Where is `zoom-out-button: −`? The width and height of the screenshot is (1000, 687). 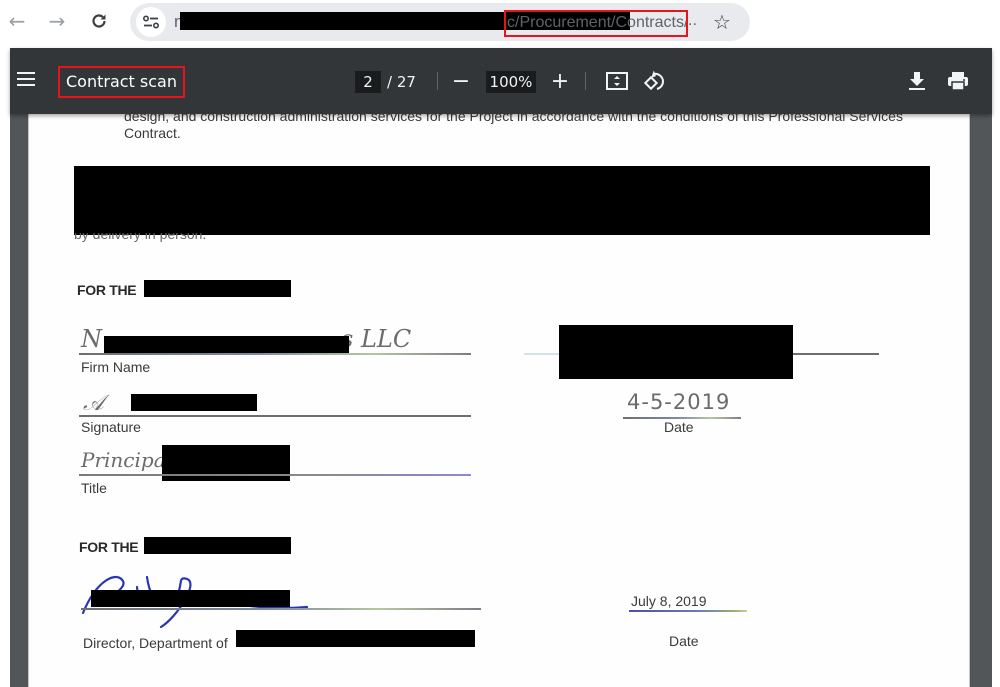 zoom-out-button: − is located at coordinates (461, 81).